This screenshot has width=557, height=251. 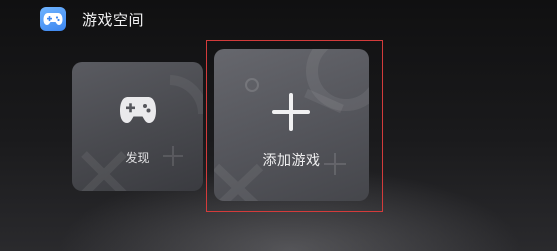 I want to click on game-space-logo-icon, so click(x=53, y=19).